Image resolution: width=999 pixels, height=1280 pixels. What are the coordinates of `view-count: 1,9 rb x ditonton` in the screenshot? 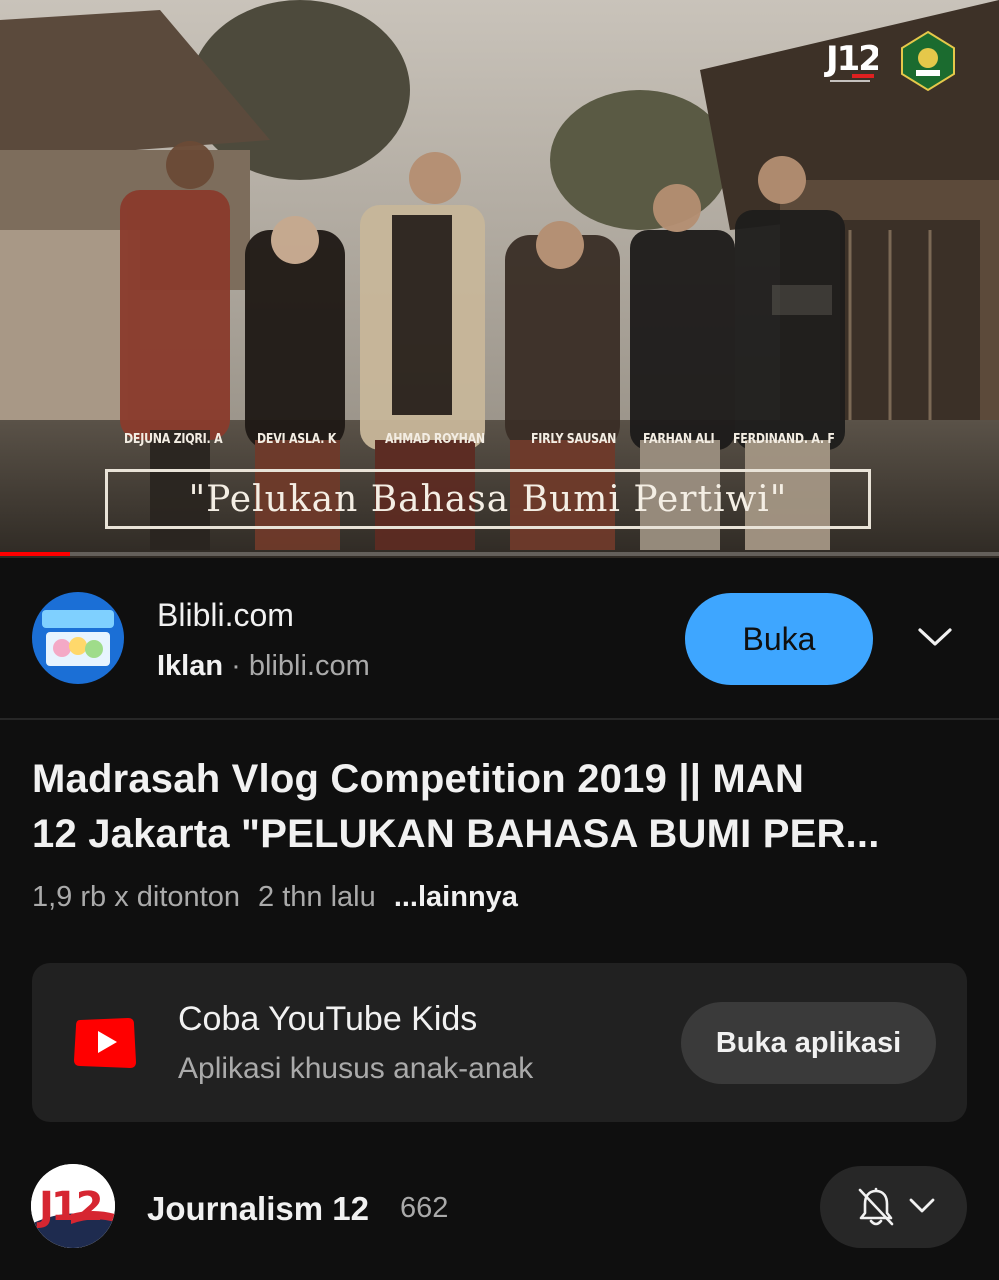 It's located at (136, 897).